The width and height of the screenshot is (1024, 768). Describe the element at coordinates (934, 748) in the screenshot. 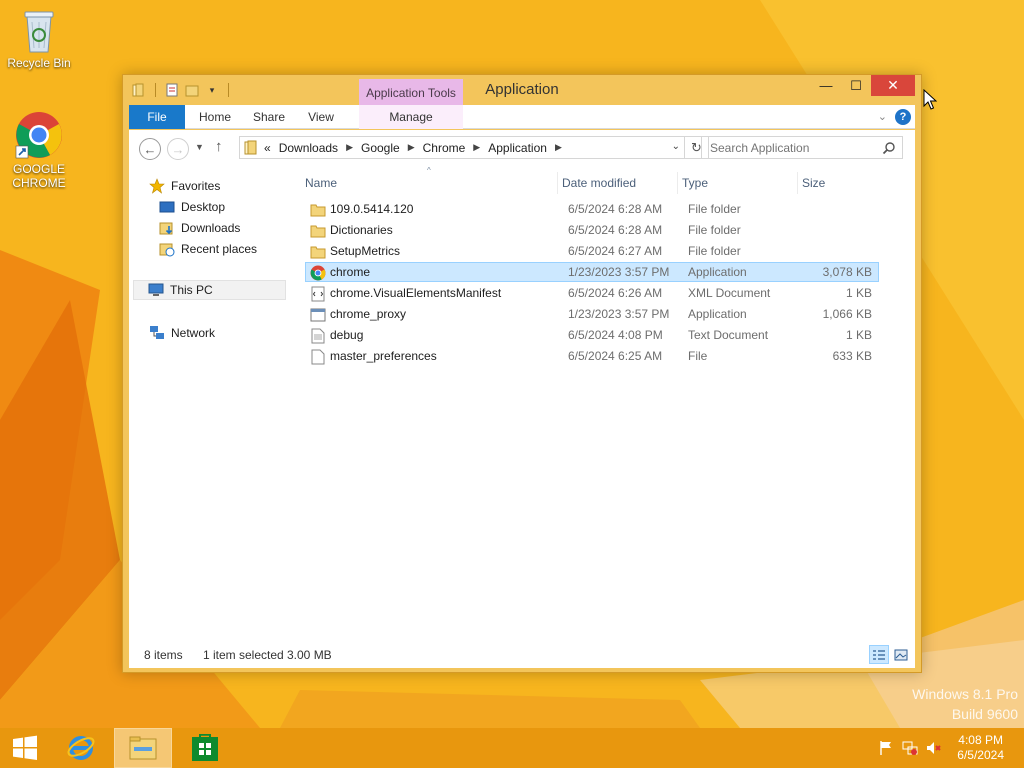

I see `volume-muted-icon` at that location.